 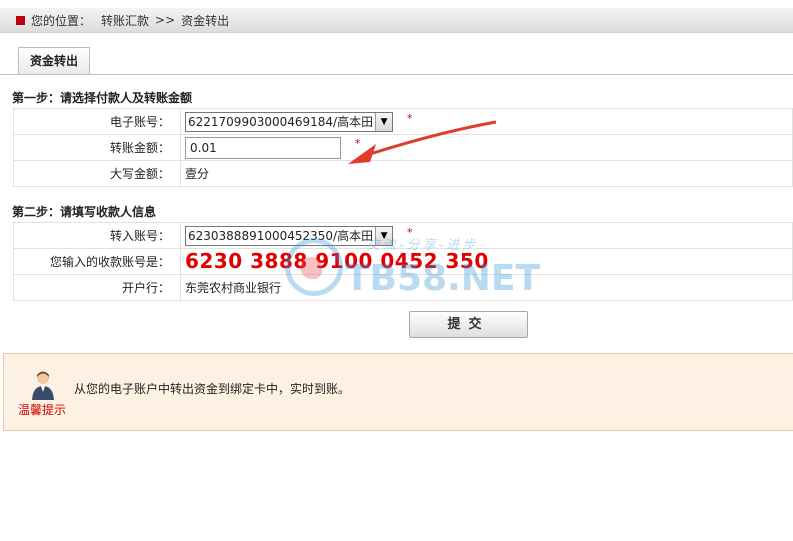 What do you see at coordinates (396, 74) in the screenshot?
I see `tab-divider` at bounding box center [396, 74].